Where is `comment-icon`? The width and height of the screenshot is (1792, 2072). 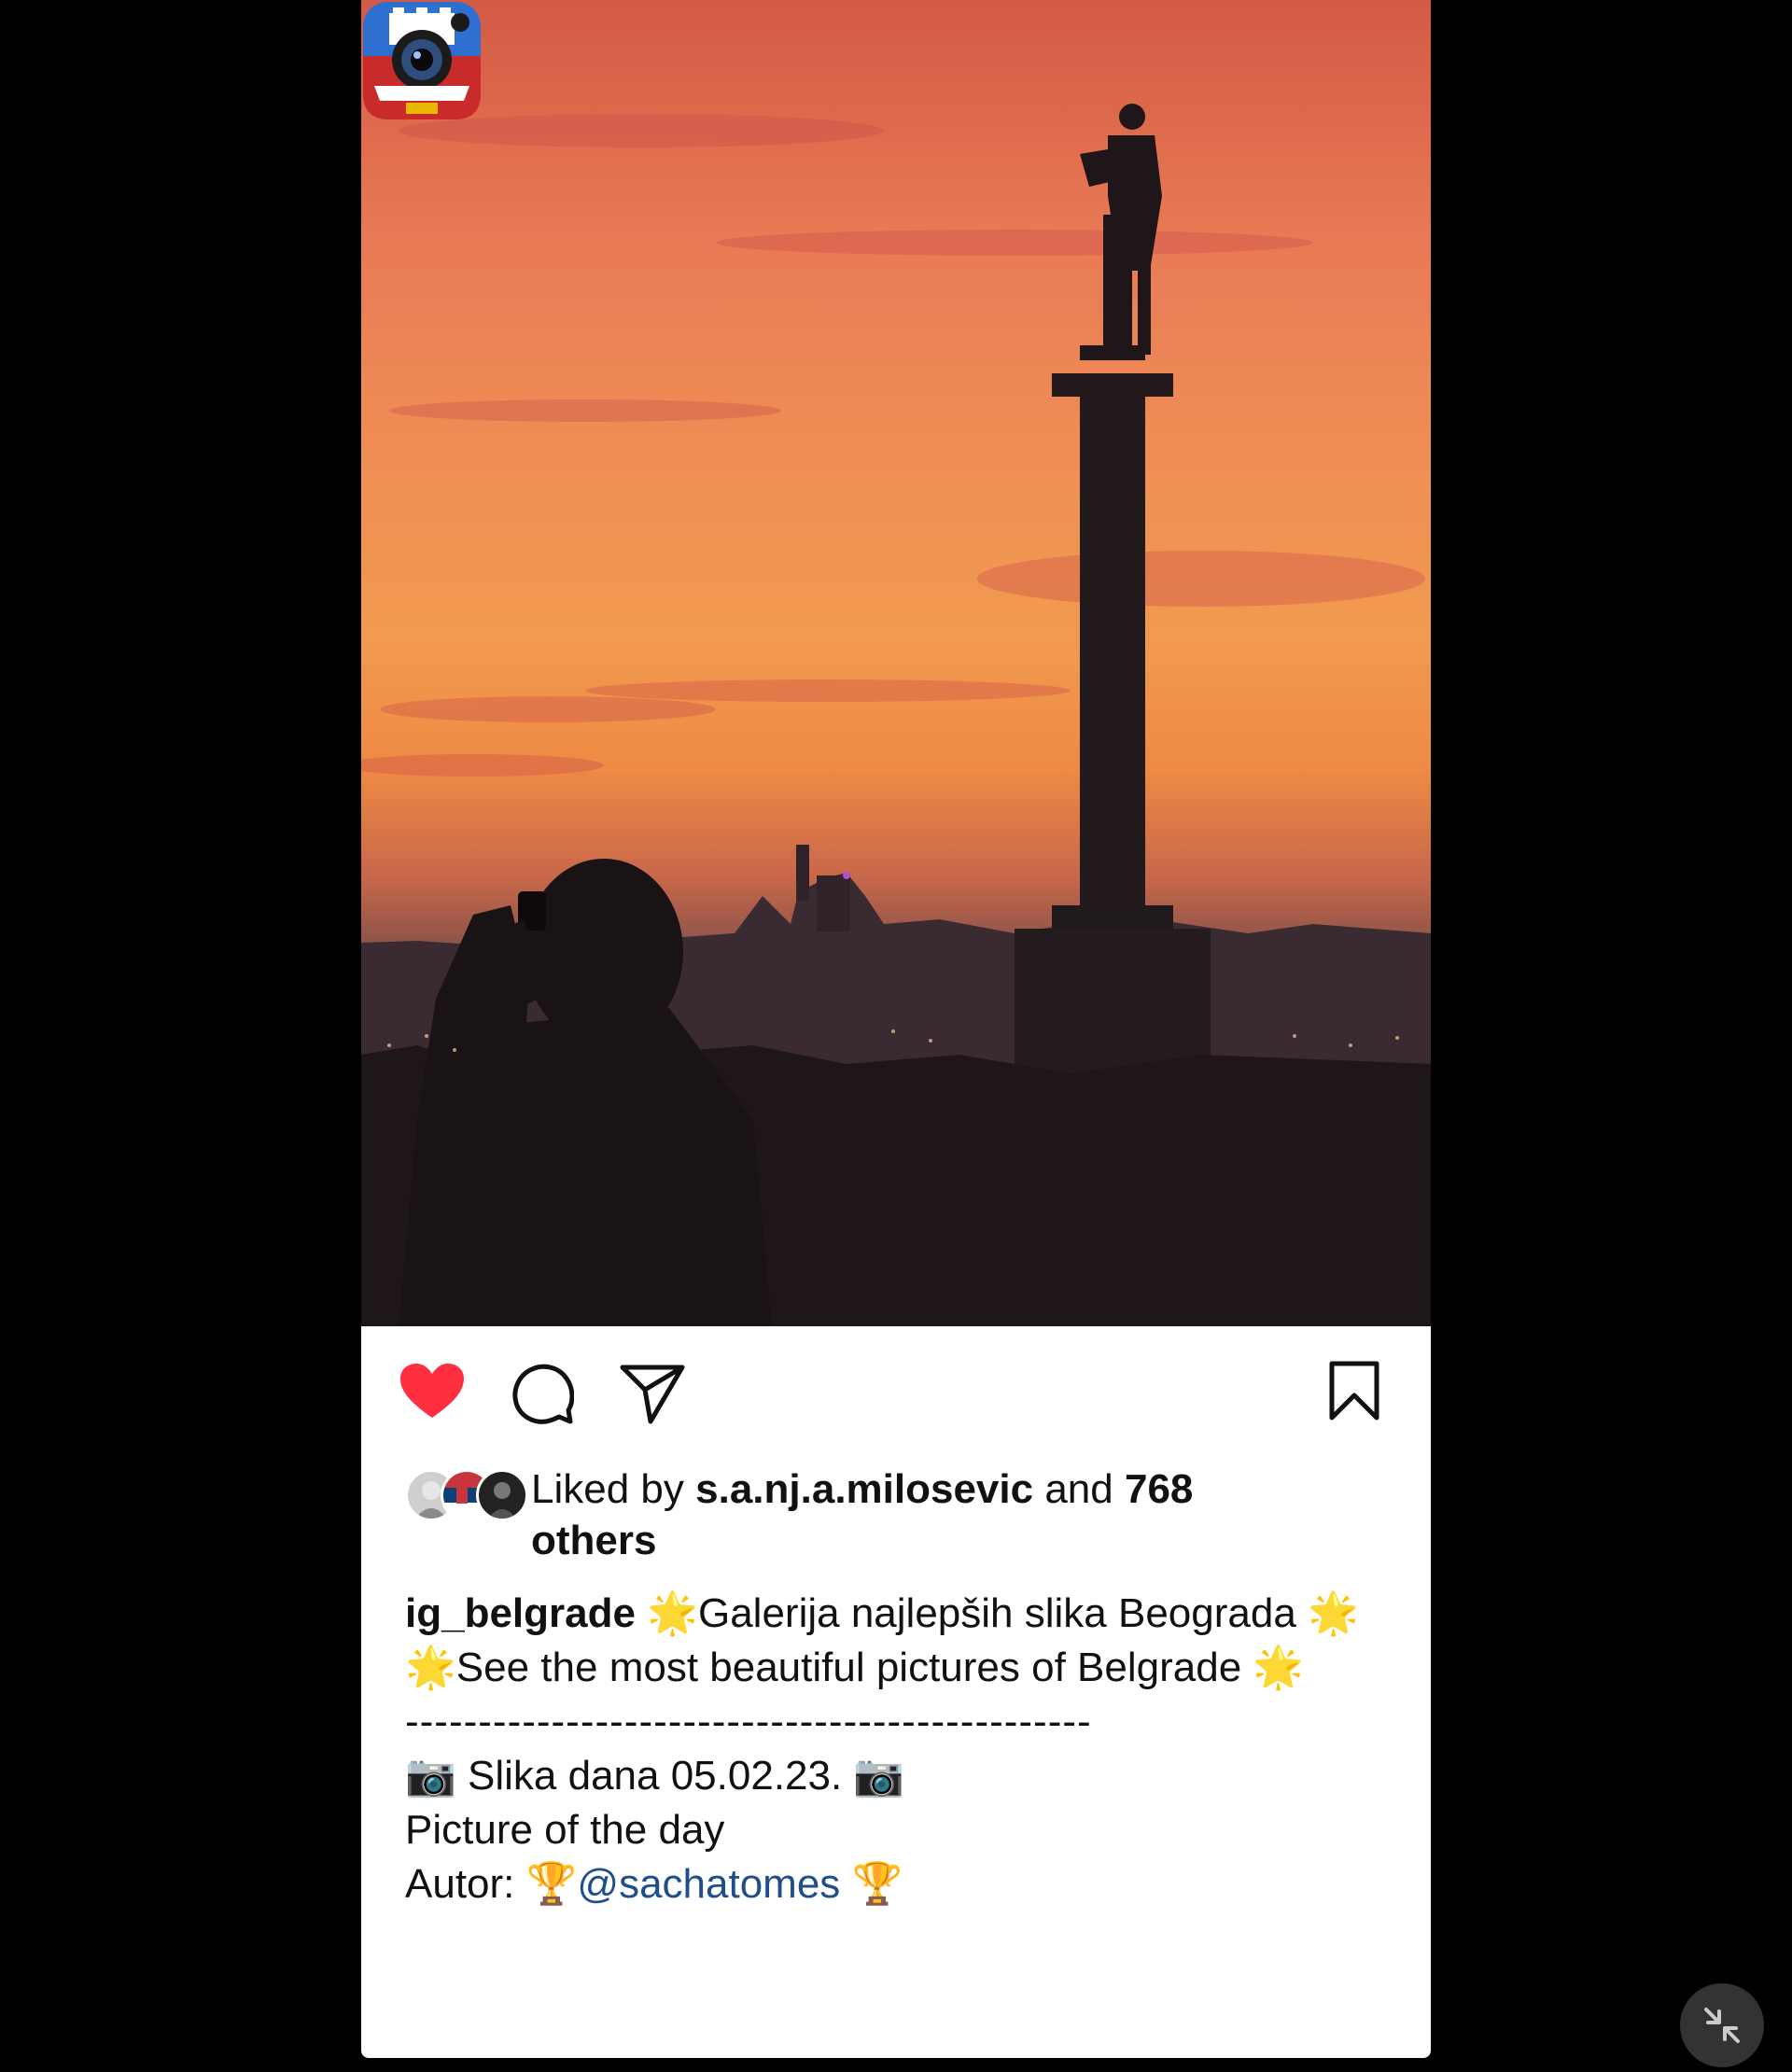
comment-icon is located at coordinates (542, 1393).